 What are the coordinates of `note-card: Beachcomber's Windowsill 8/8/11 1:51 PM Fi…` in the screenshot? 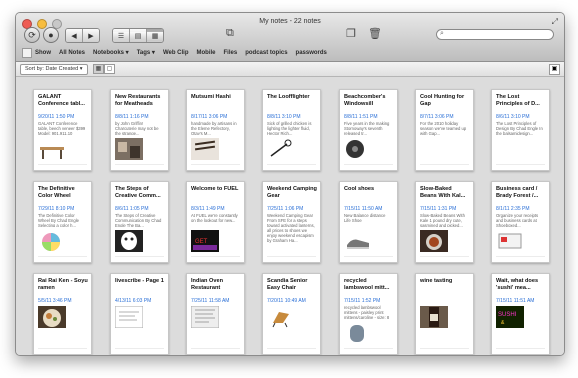 It's located at (368, 130).